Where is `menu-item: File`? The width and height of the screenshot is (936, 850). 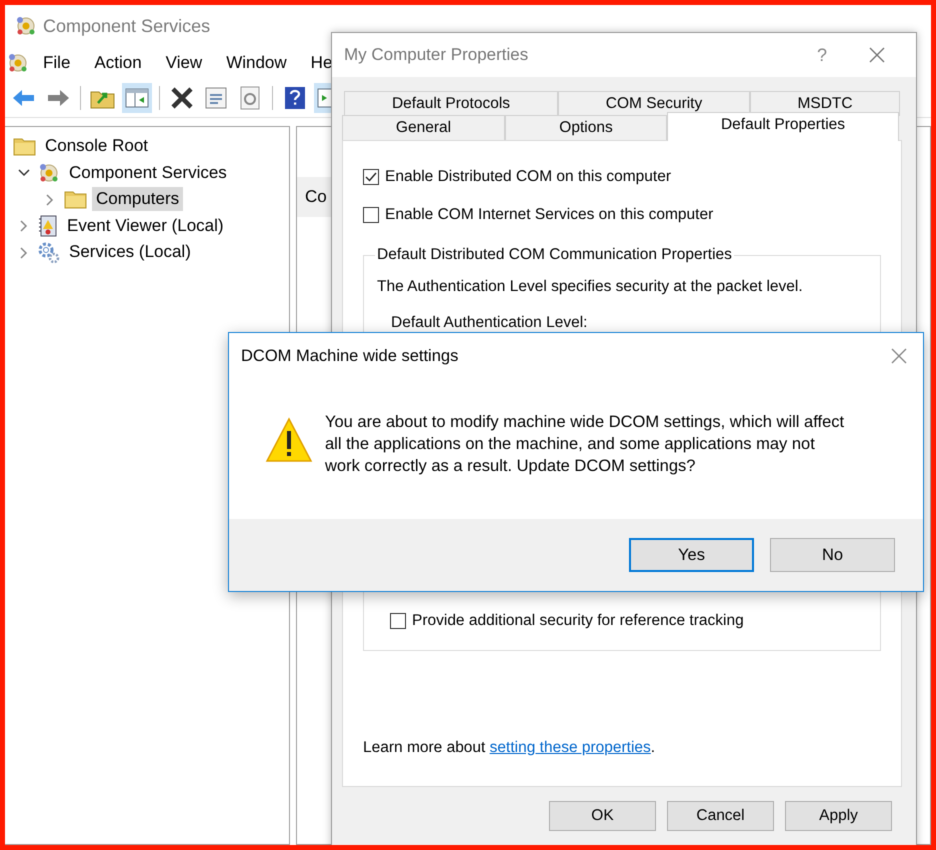 menu-item: File is located at coordinates (56, 63).